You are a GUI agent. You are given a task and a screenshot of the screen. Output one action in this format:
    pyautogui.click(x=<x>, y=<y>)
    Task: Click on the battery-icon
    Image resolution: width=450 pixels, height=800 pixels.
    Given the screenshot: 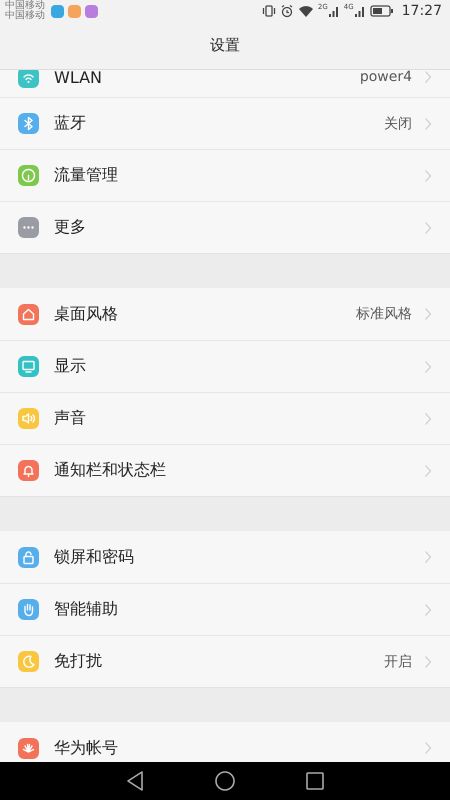 What is the action you would take?
    pyautogui.click(x=382, y=11)
    